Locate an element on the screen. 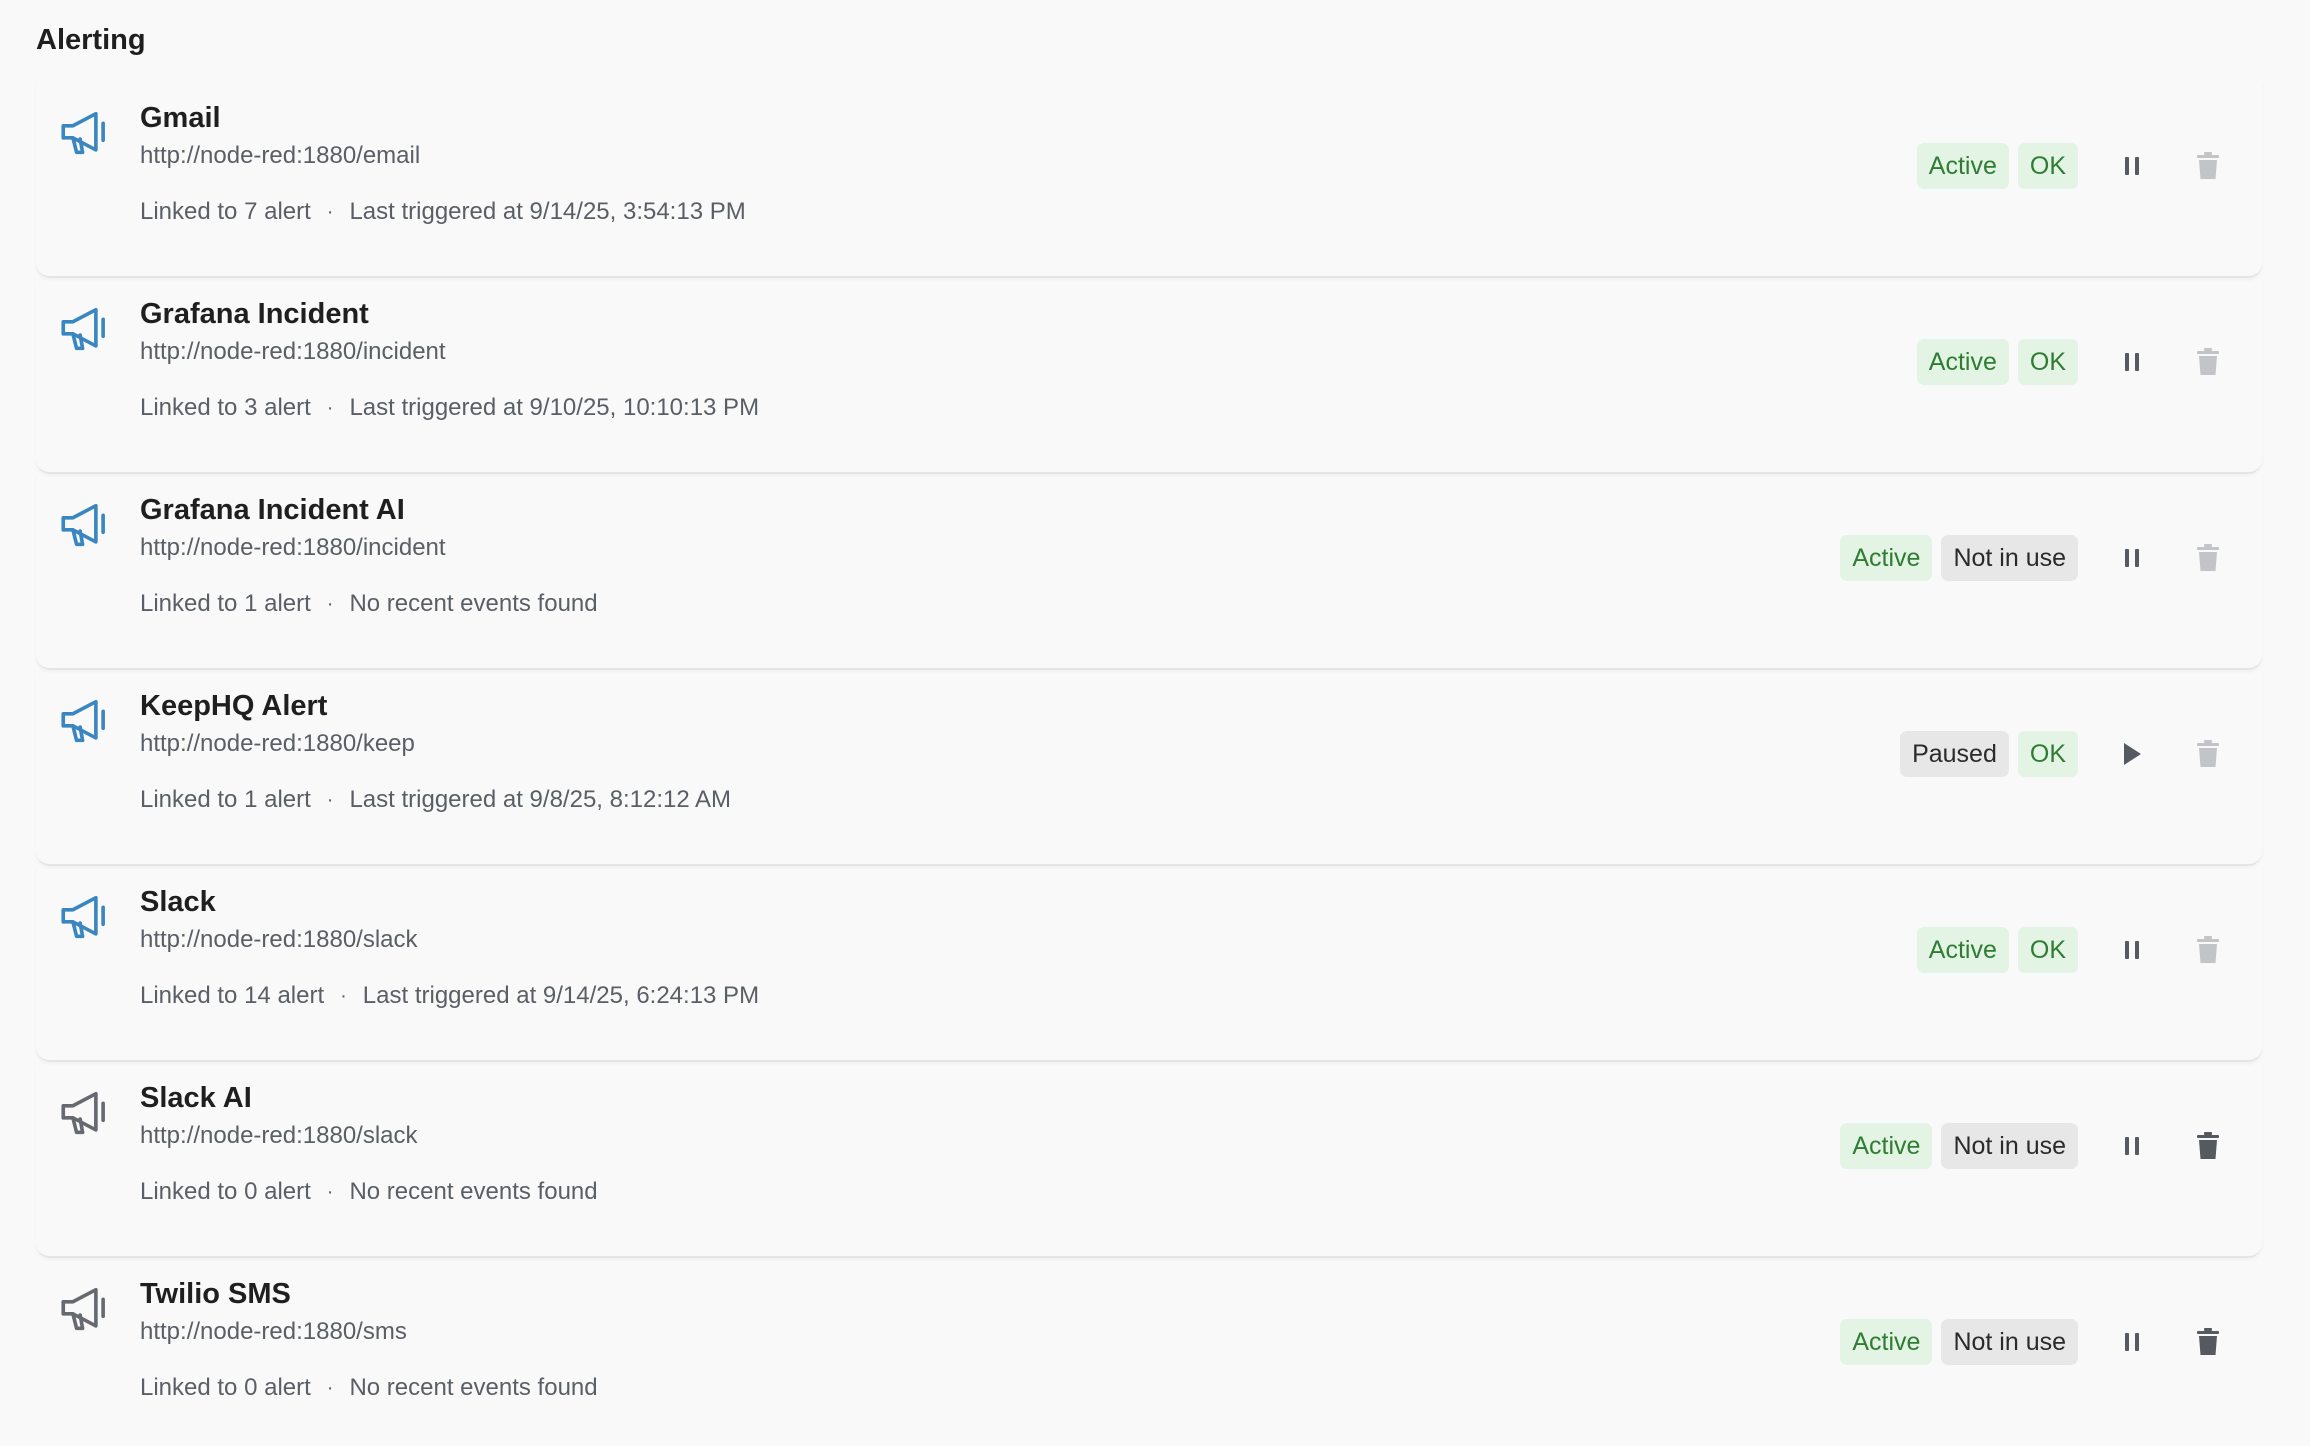 This screenshot has width=2310, height=1446. contact-point-name: KeepHQ Alert is located at coordinates (233, 706).